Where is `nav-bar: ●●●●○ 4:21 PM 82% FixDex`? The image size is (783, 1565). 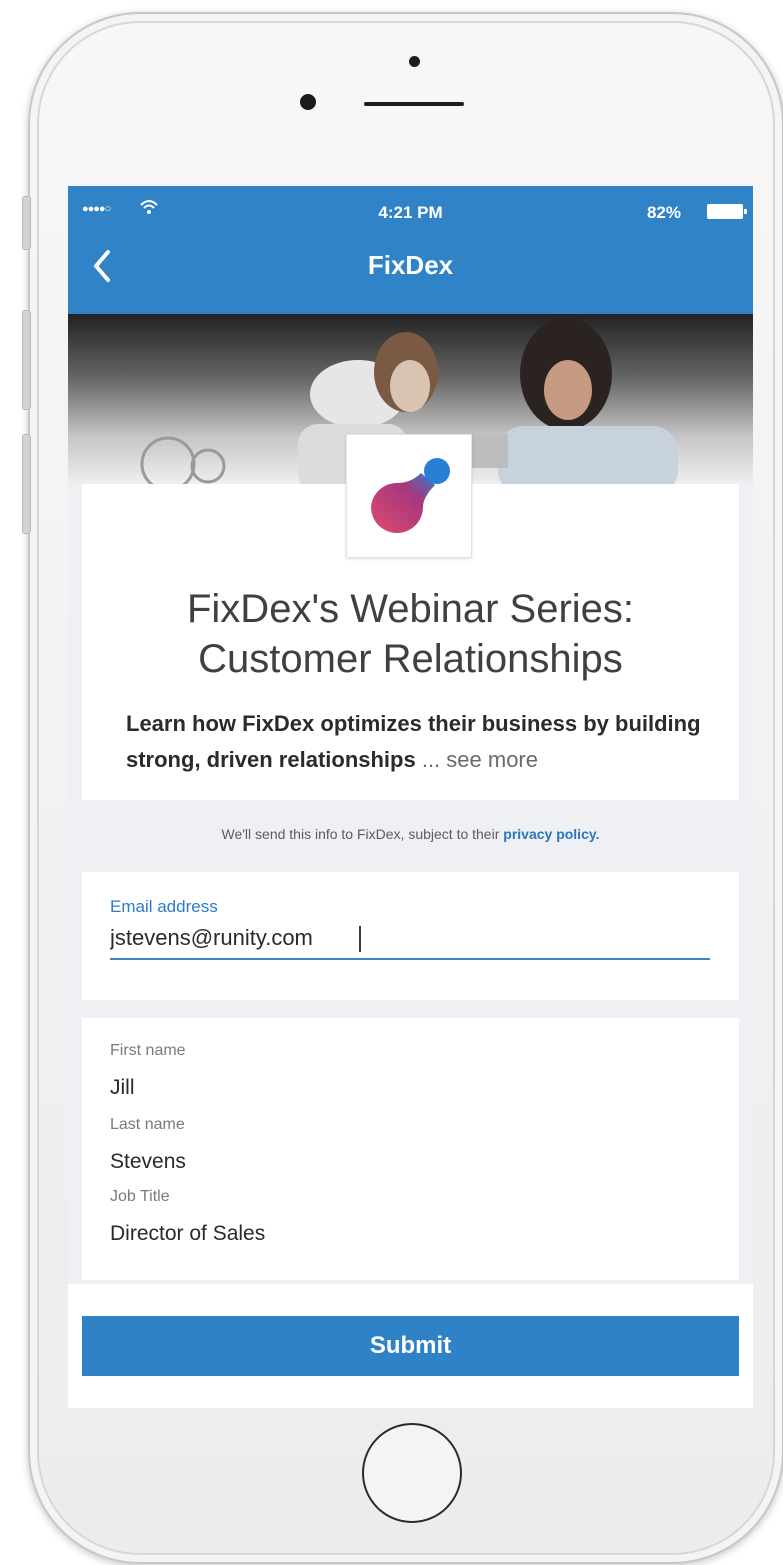
nav-bar: ●●●●○ 4:21 PM 82% FixDex is located at coordinates (410, 250).